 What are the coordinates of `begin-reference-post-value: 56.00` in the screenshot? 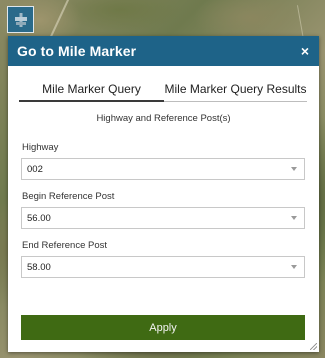 It's located at (39, 218).